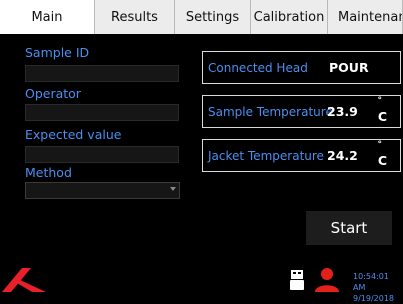  I want to click on clock: 10:54:01 AM 9/19/2018, so click(378, 287).